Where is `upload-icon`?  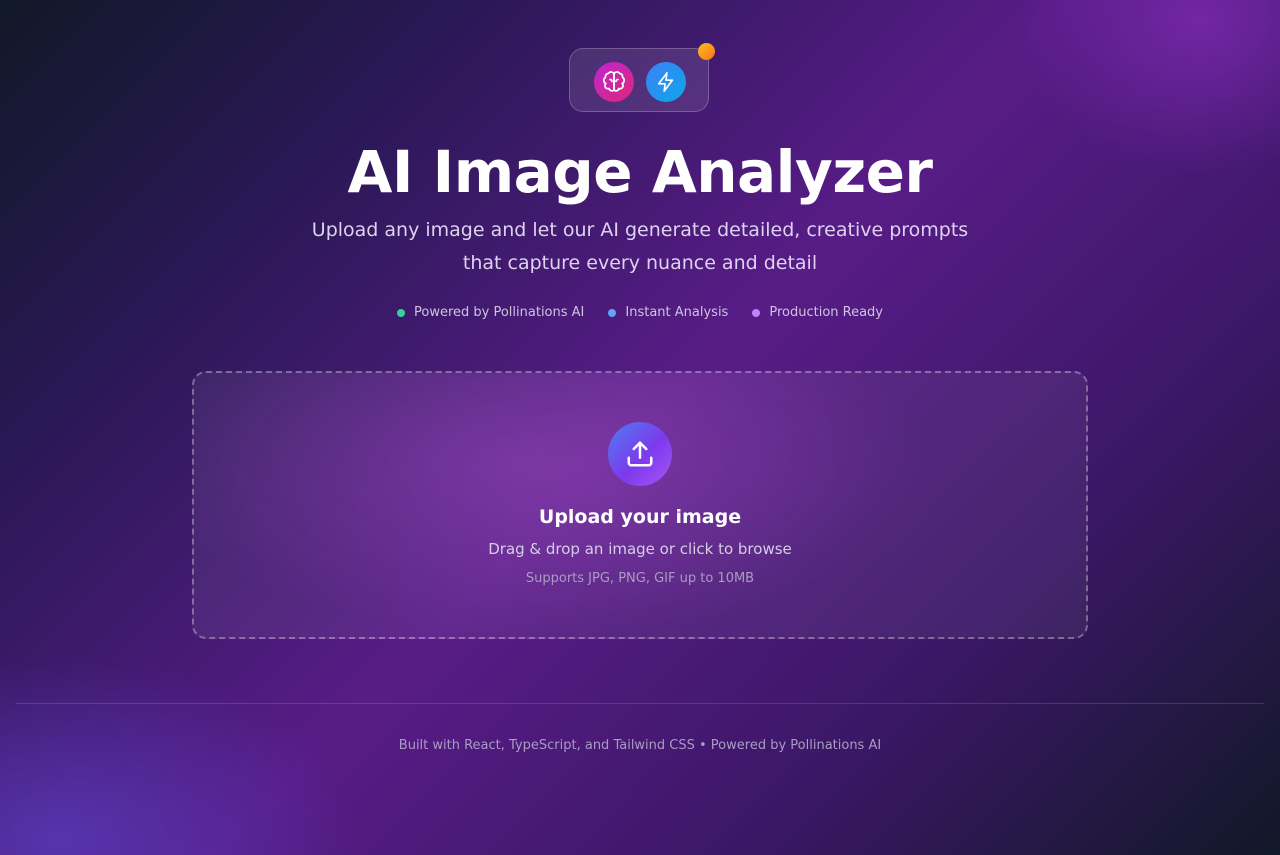 upload-icon is located at coordinates (640, 454).